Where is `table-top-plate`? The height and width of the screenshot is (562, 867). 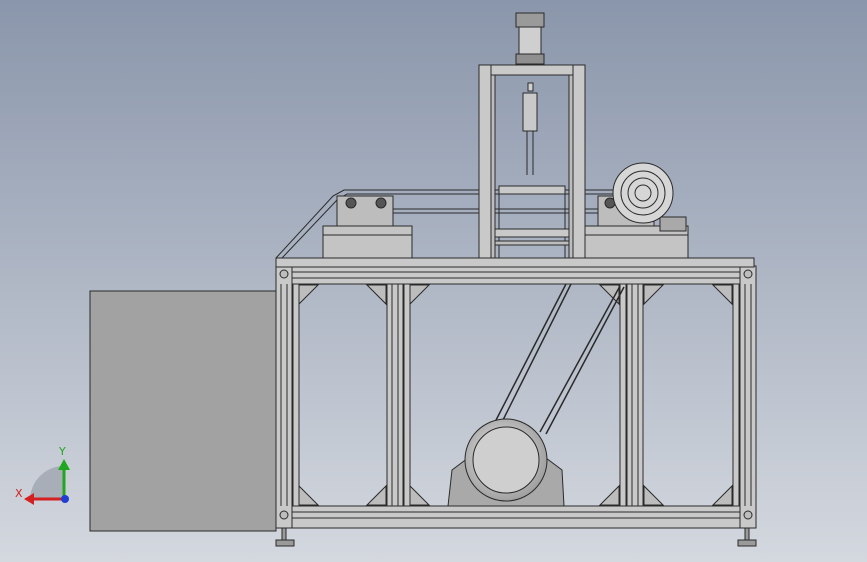
table-top-plate is located at coordinates (515, 262).